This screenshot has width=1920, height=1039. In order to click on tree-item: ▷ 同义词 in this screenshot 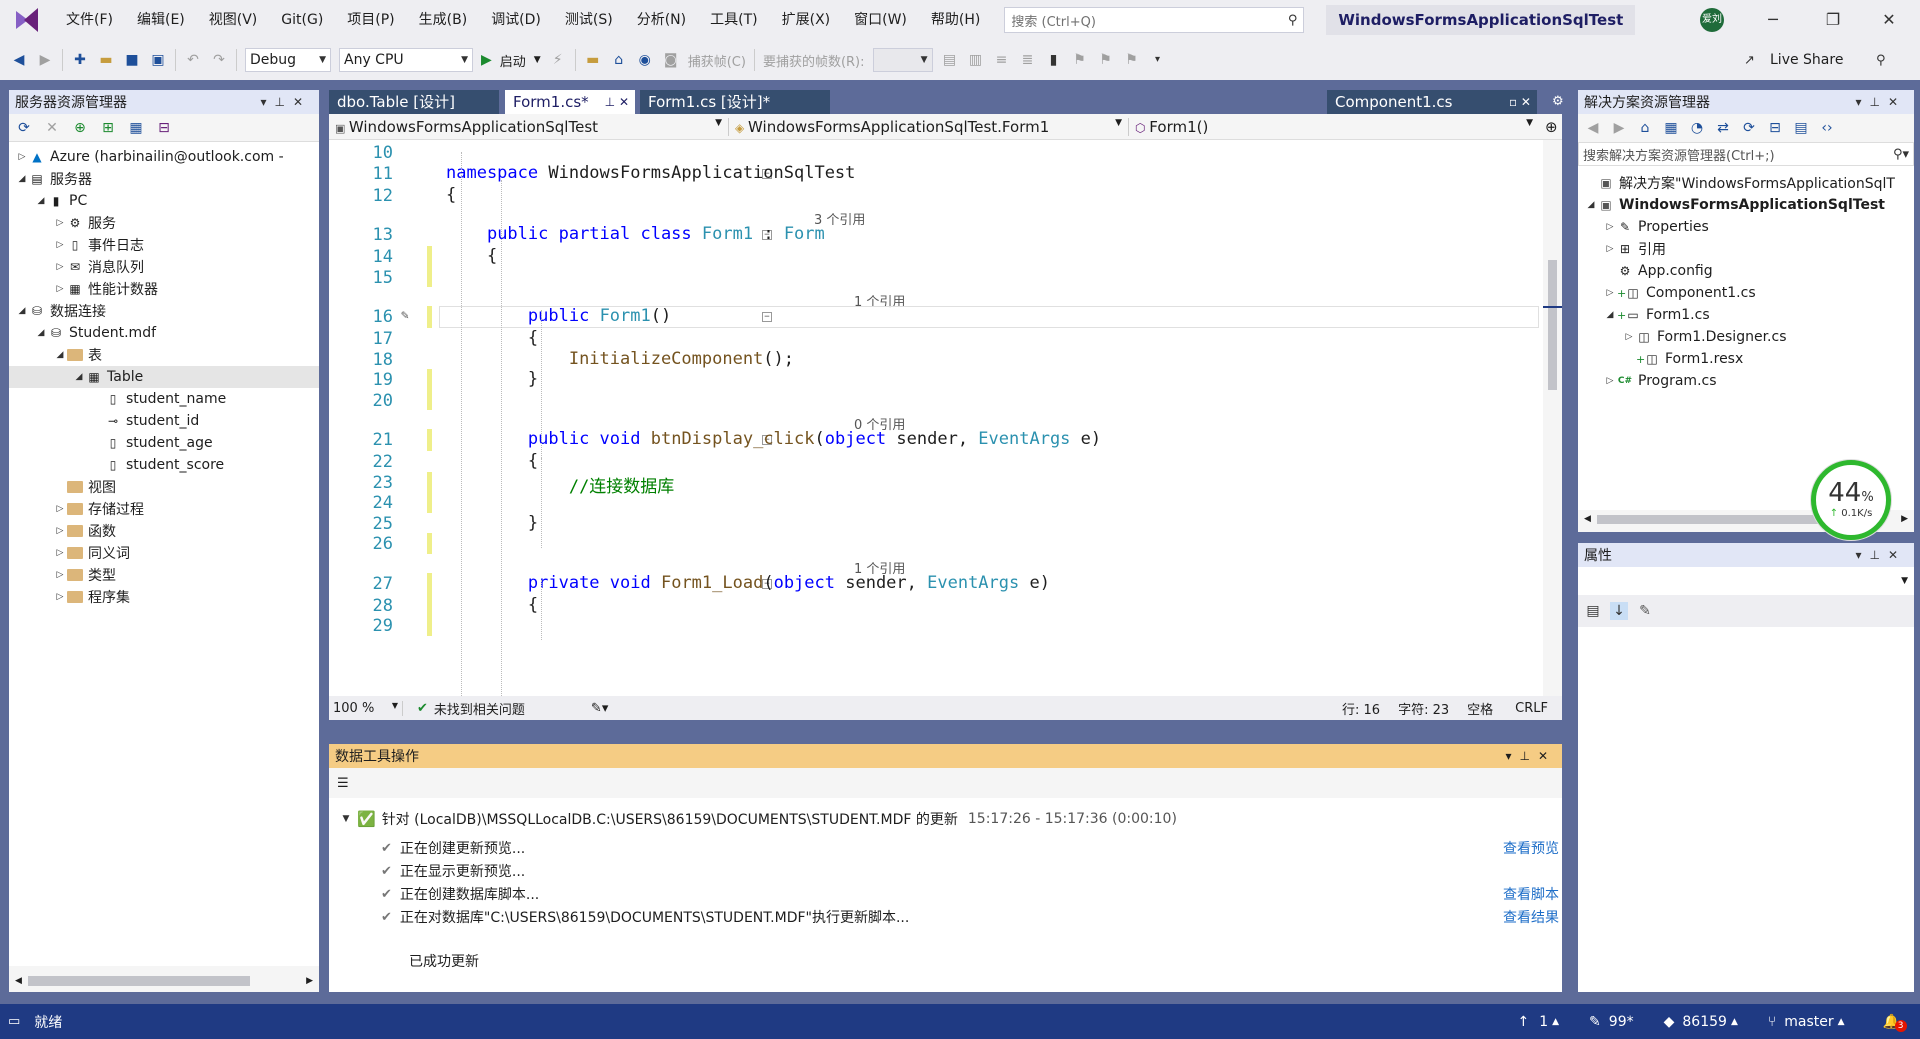, I will do `click(164, 553)`.